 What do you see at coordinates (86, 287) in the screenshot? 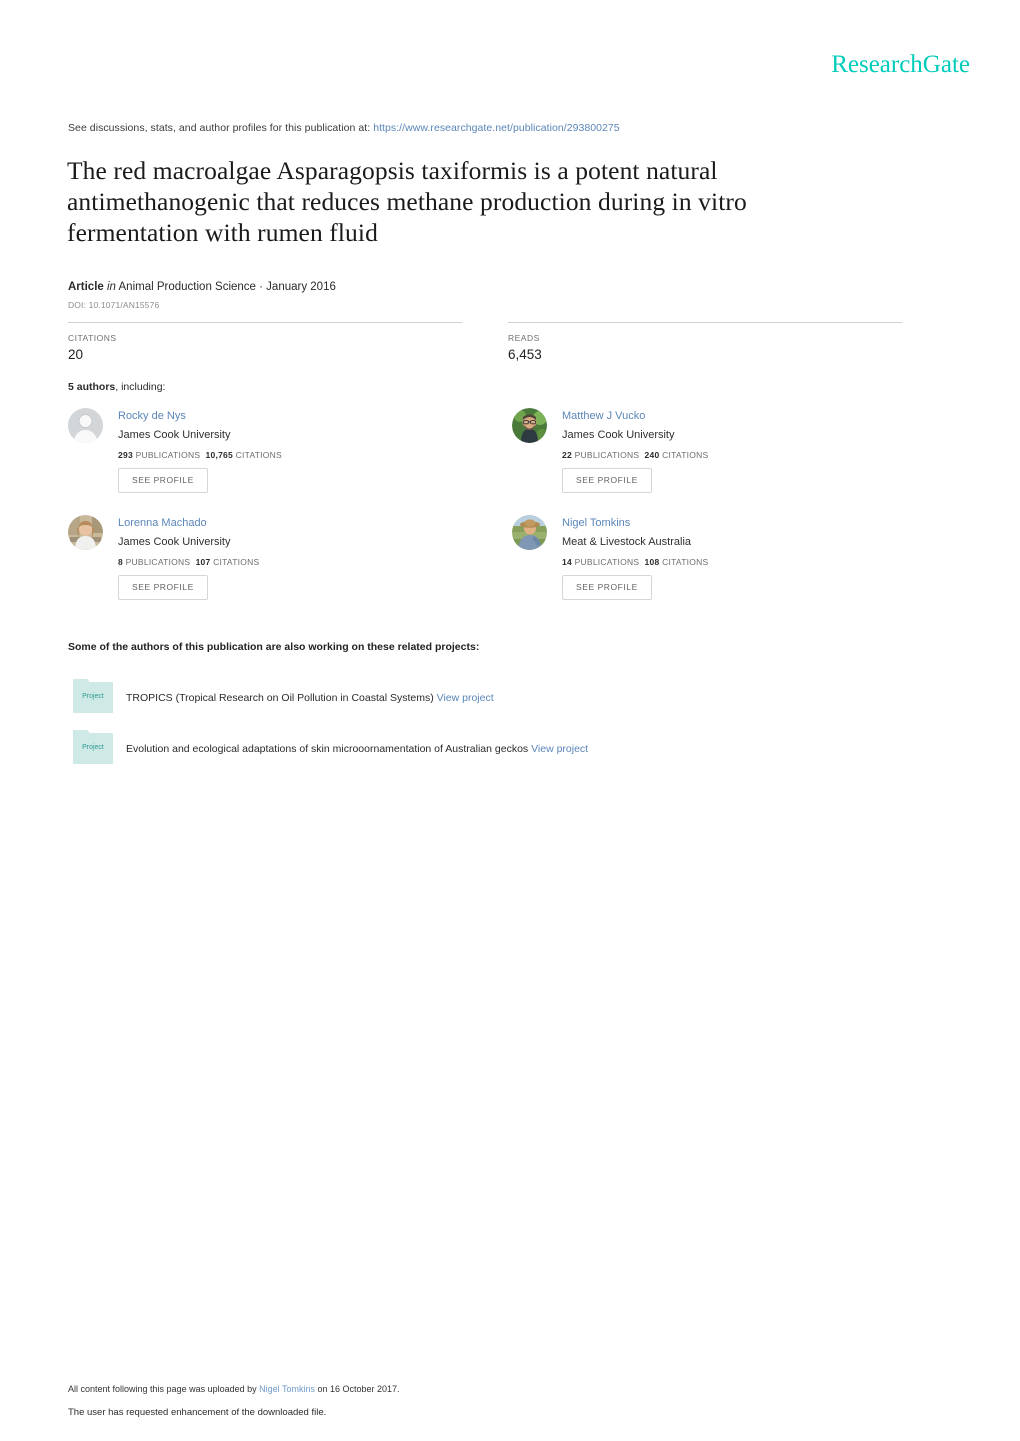
I see `article-type-label: Article` at bounding box center [86, 287].